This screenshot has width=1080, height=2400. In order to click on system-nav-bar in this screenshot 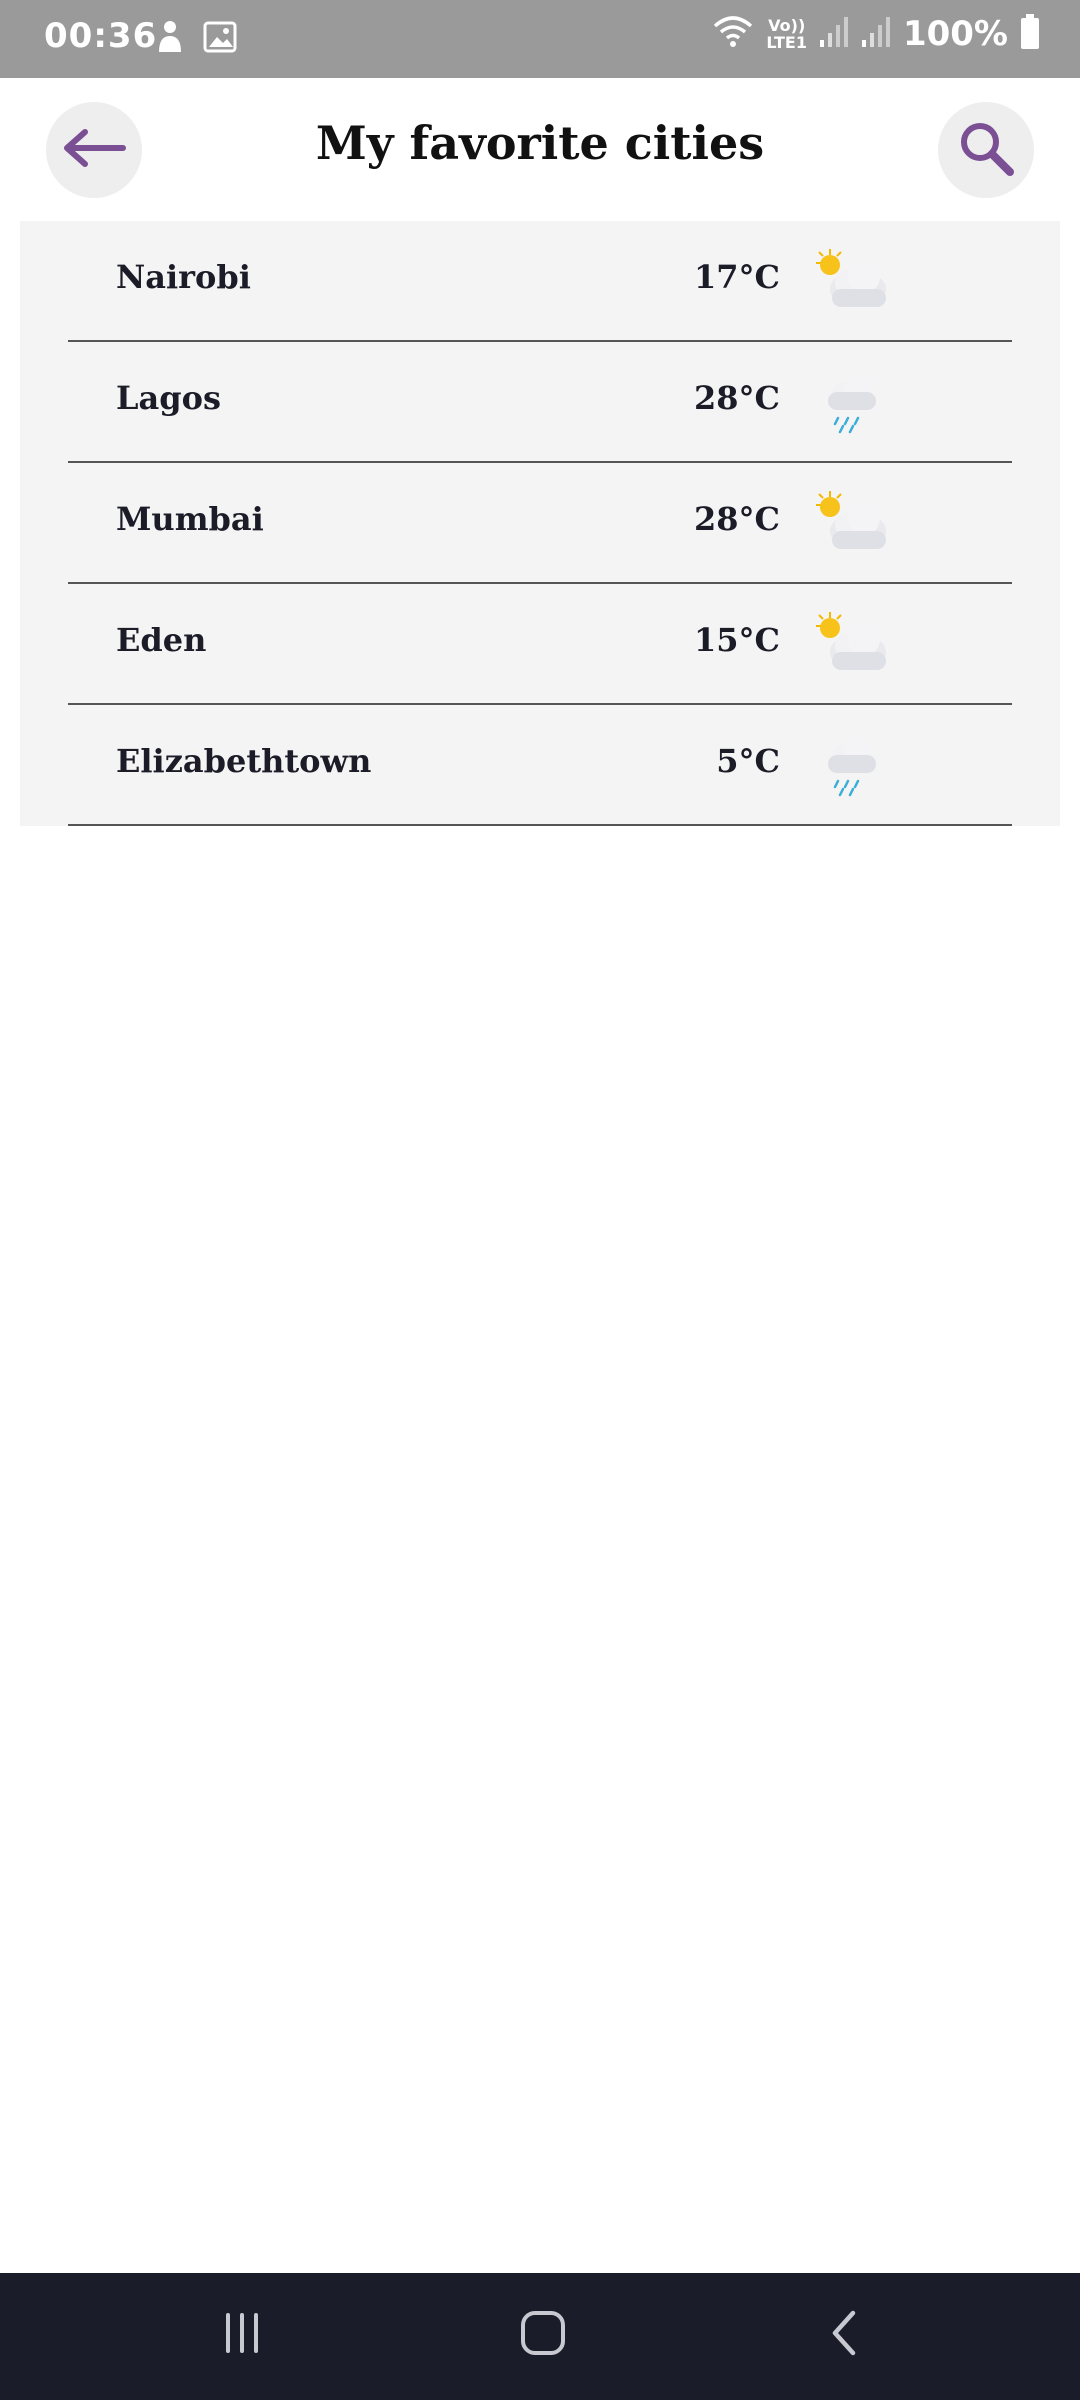, I will do `click(540, 2336)`.